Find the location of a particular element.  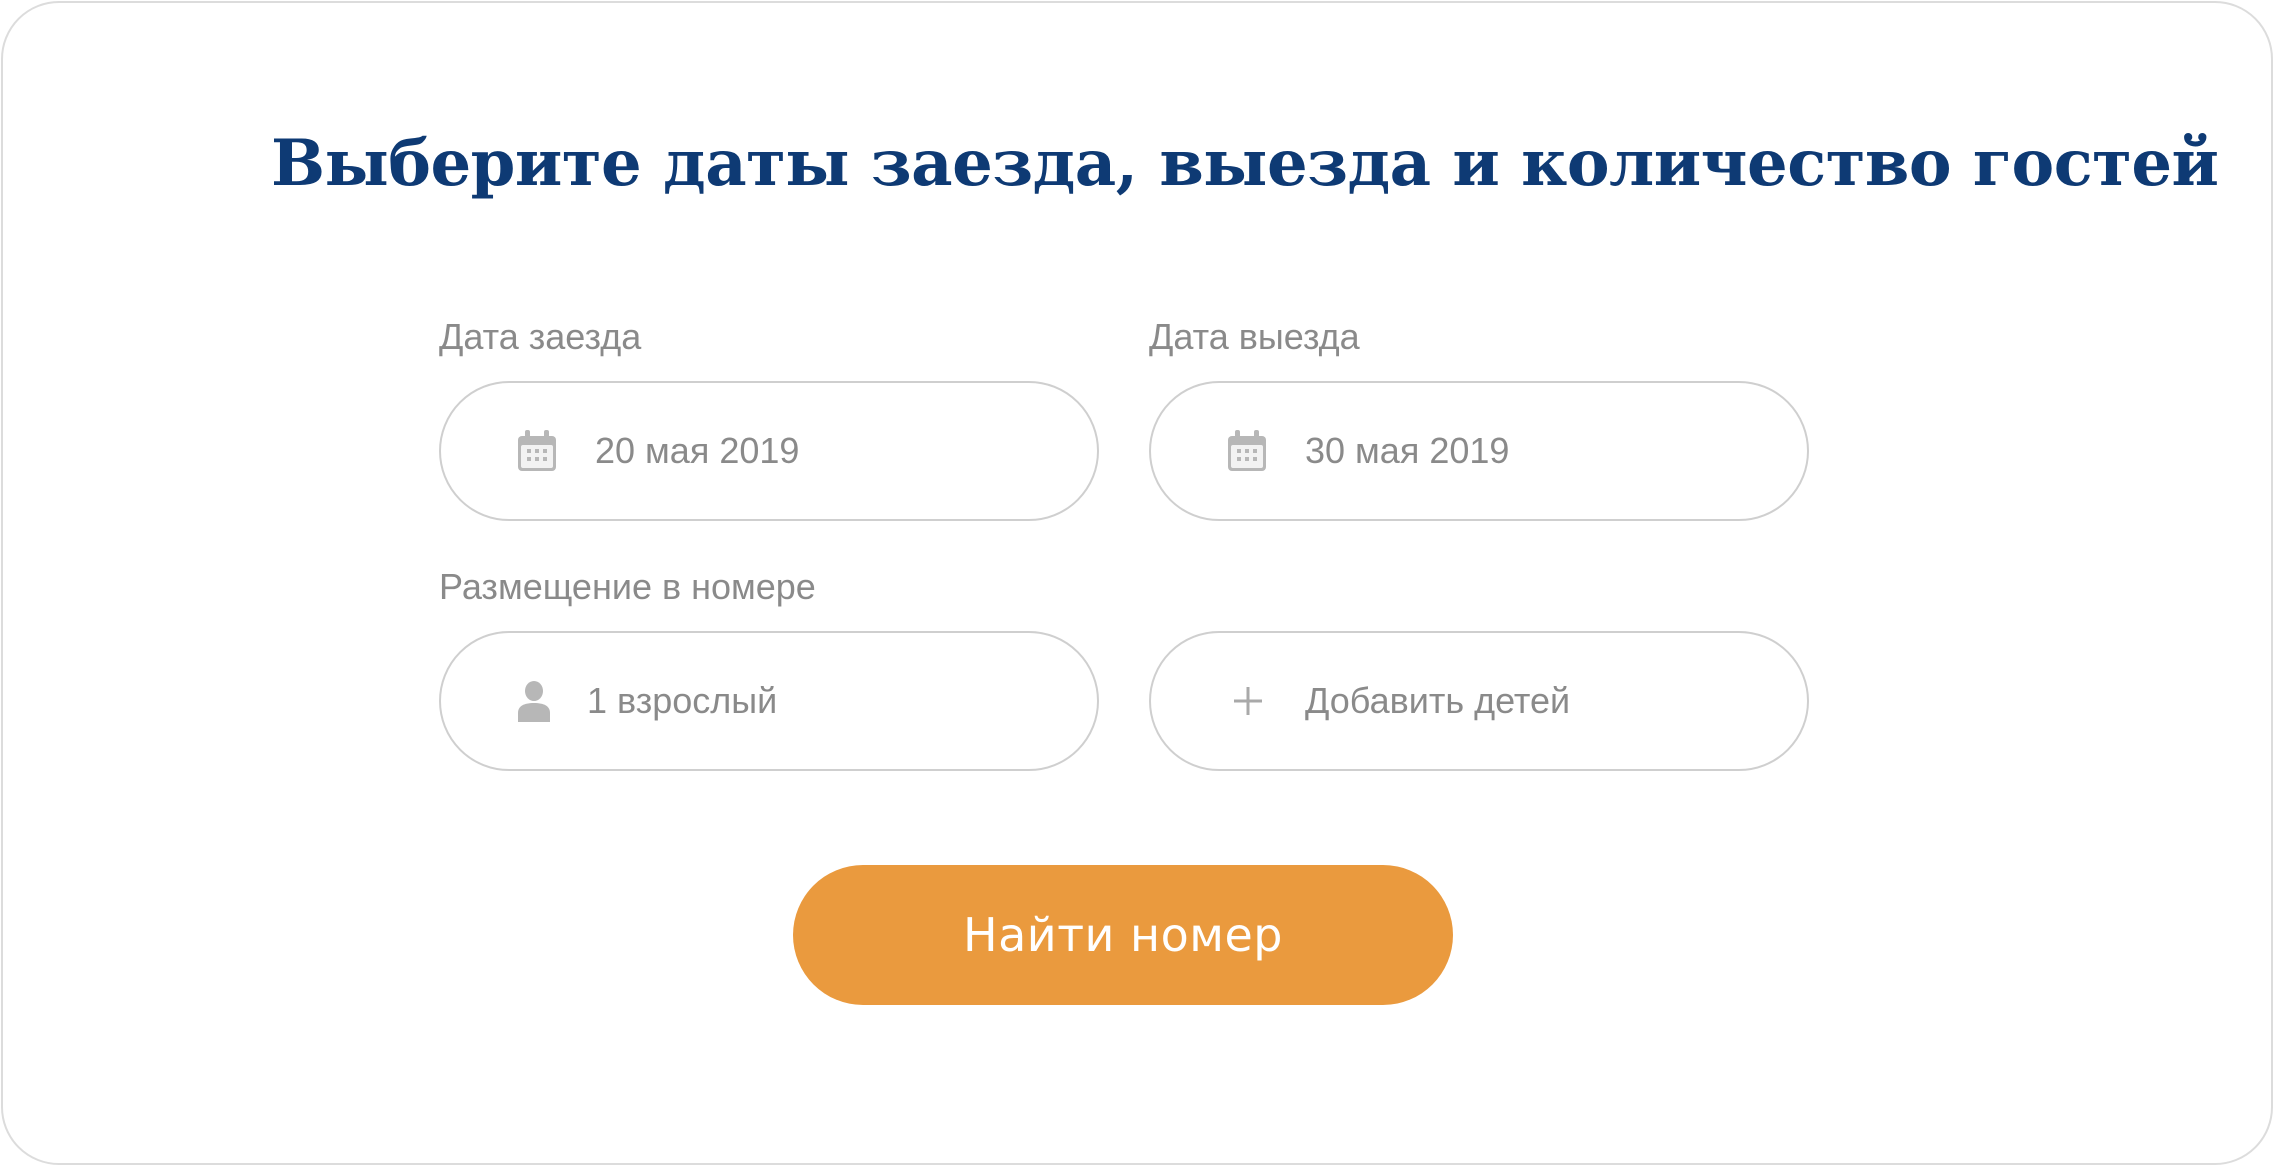

add-children-field: Добавить детей is located at coordinates (1479, 701).